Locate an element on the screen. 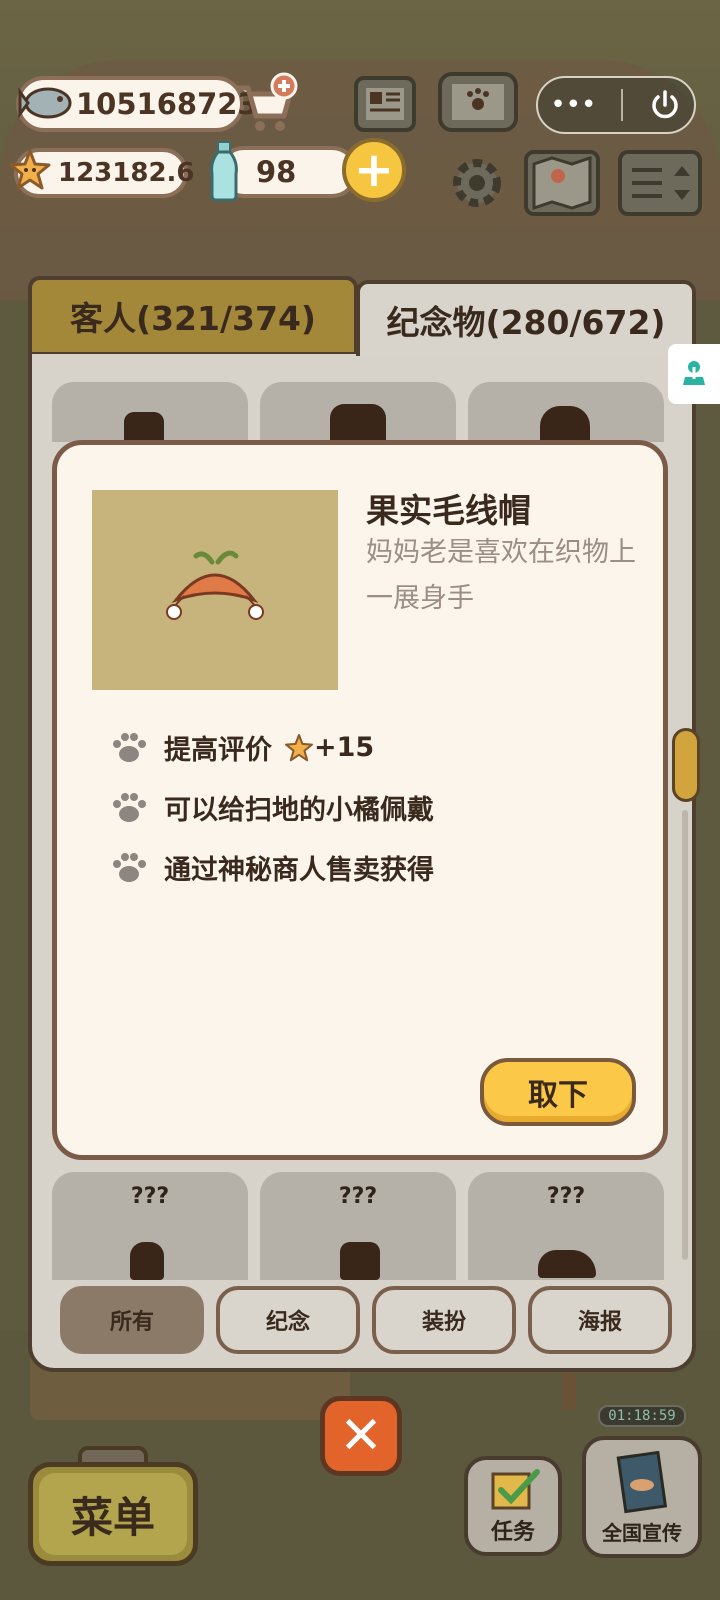 The height and width of the screenshot is (1600, 720). feature-row: 可以给扫地的小橘佩戴 is located at coordinates (272, 807).